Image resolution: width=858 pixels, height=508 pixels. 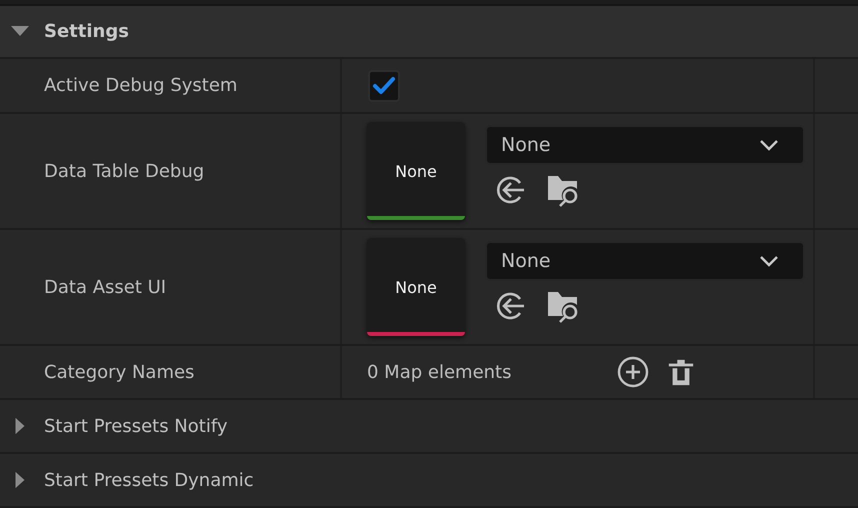 What do you see at coordinates (429, 427) in the screenshot?
I see `category-row: Start Pressets Notify` at bounding box center [429, 427].